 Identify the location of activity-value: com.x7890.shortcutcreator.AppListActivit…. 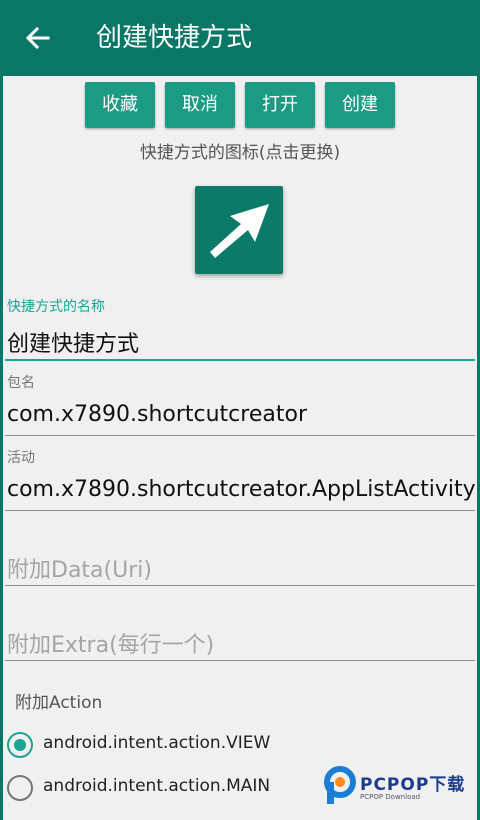
(241, 489).